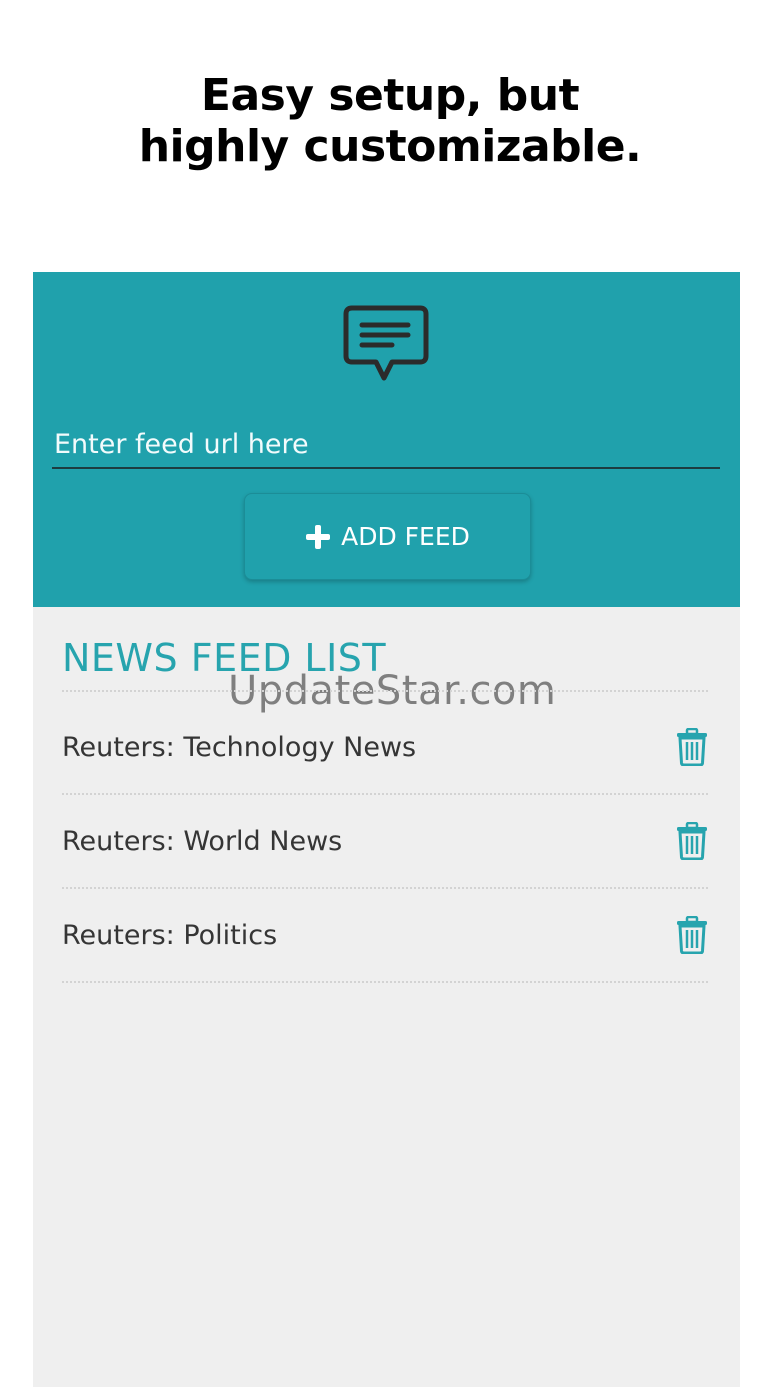 The image size is (780, 1387). I want to click on add-feed-label: ADD FEED, so click(405, 536).